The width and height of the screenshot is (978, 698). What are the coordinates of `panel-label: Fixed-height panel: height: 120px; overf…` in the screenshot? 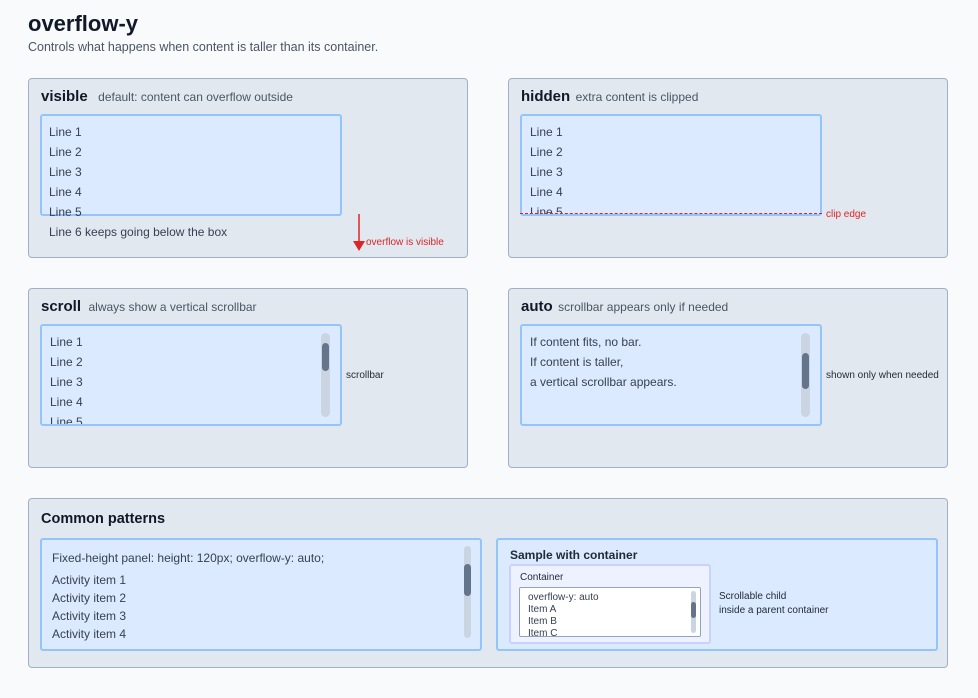 It's located at (188, 558).